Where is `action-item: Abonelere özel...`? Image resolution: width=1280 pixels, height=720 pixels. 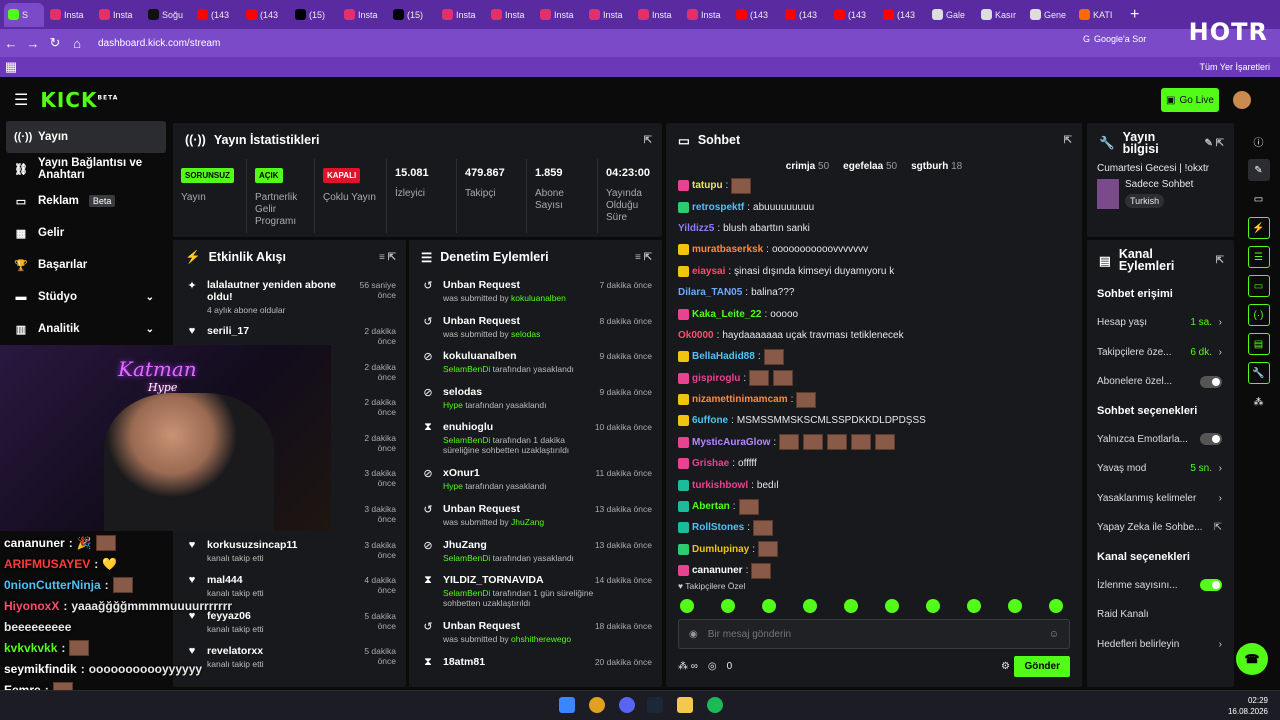
action-item: Abonelere özel... is located at coordinates (1160, 382).